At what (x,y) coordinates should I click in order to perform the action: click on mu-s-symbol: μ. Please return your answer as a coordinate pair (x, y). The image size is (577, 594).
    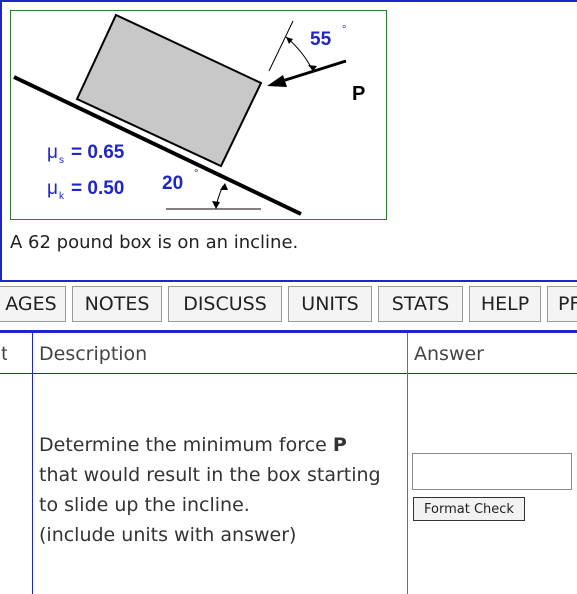
    Looking at the image, I should click on (52, 152).